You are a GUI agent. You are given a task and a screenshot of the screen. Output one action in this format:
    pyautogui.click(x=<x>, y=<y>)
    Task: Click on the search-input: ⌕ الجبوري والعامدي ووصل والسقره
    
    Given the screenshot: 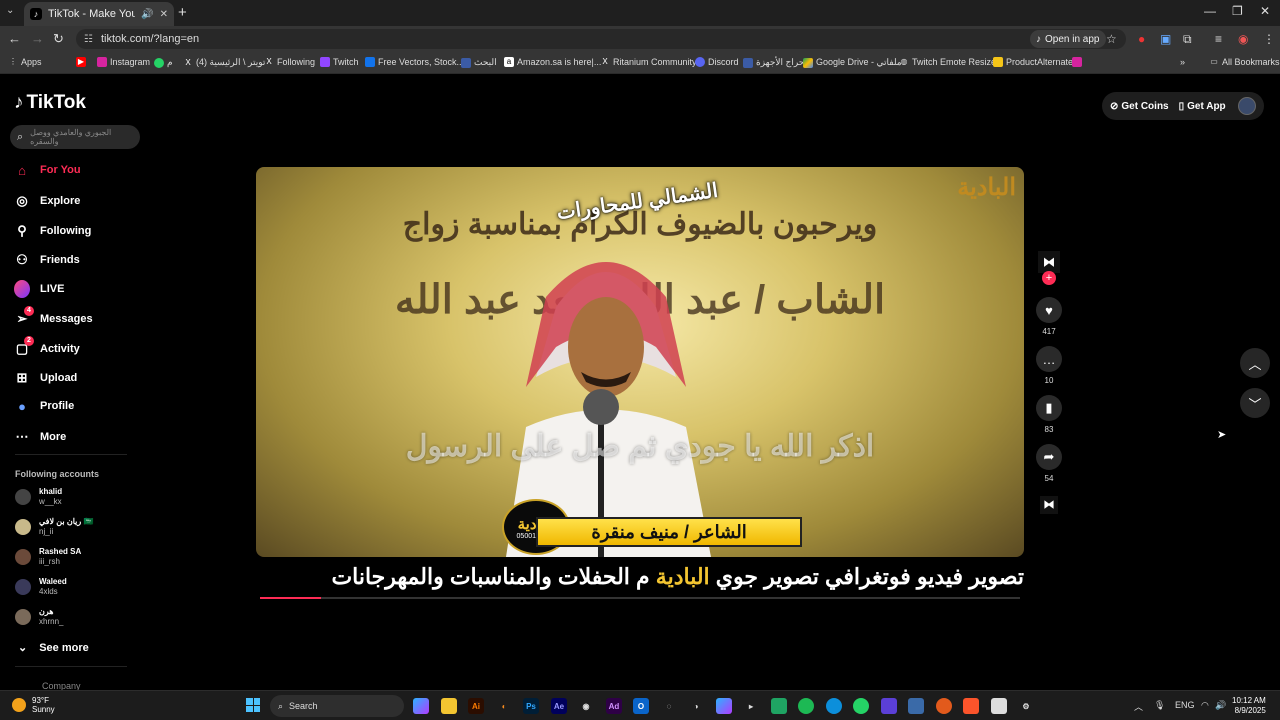 What is the action you would take?
    pyautogui.click(x=75, y=137)
    